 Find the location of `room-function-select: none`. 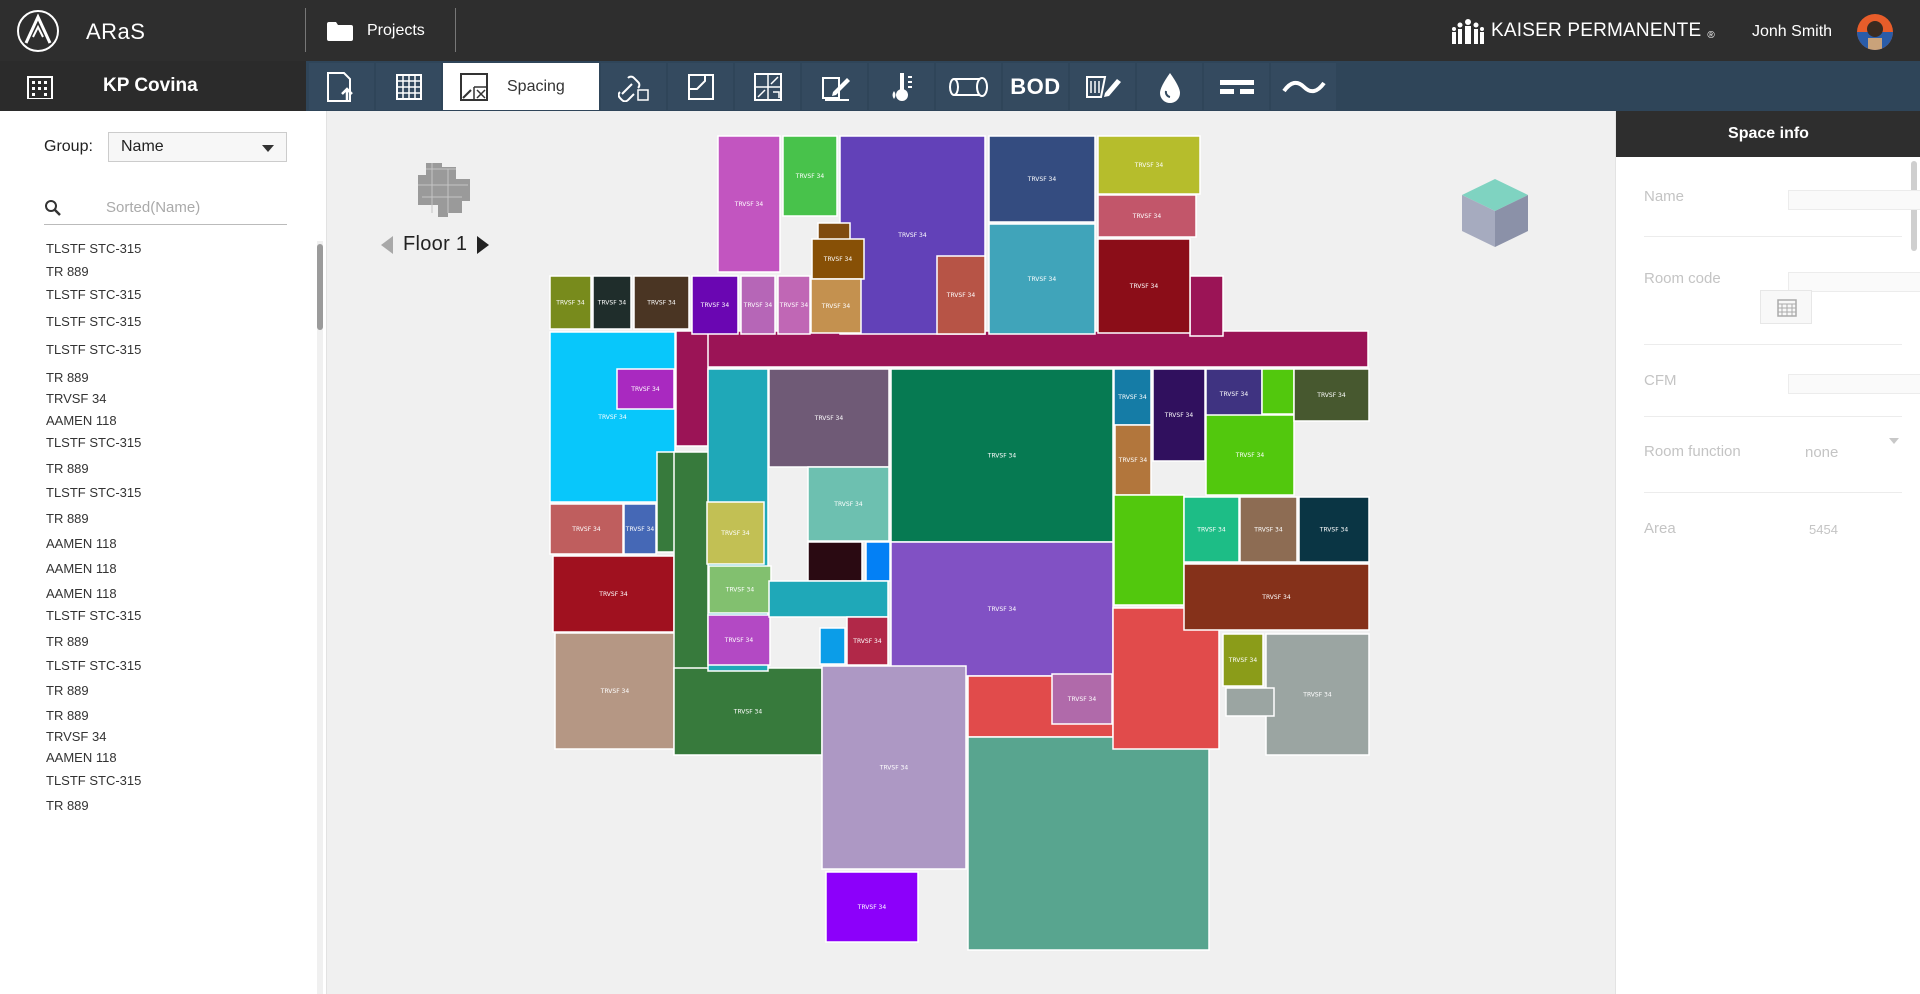

room-function-select: none is located at coordinates (1821, 452).